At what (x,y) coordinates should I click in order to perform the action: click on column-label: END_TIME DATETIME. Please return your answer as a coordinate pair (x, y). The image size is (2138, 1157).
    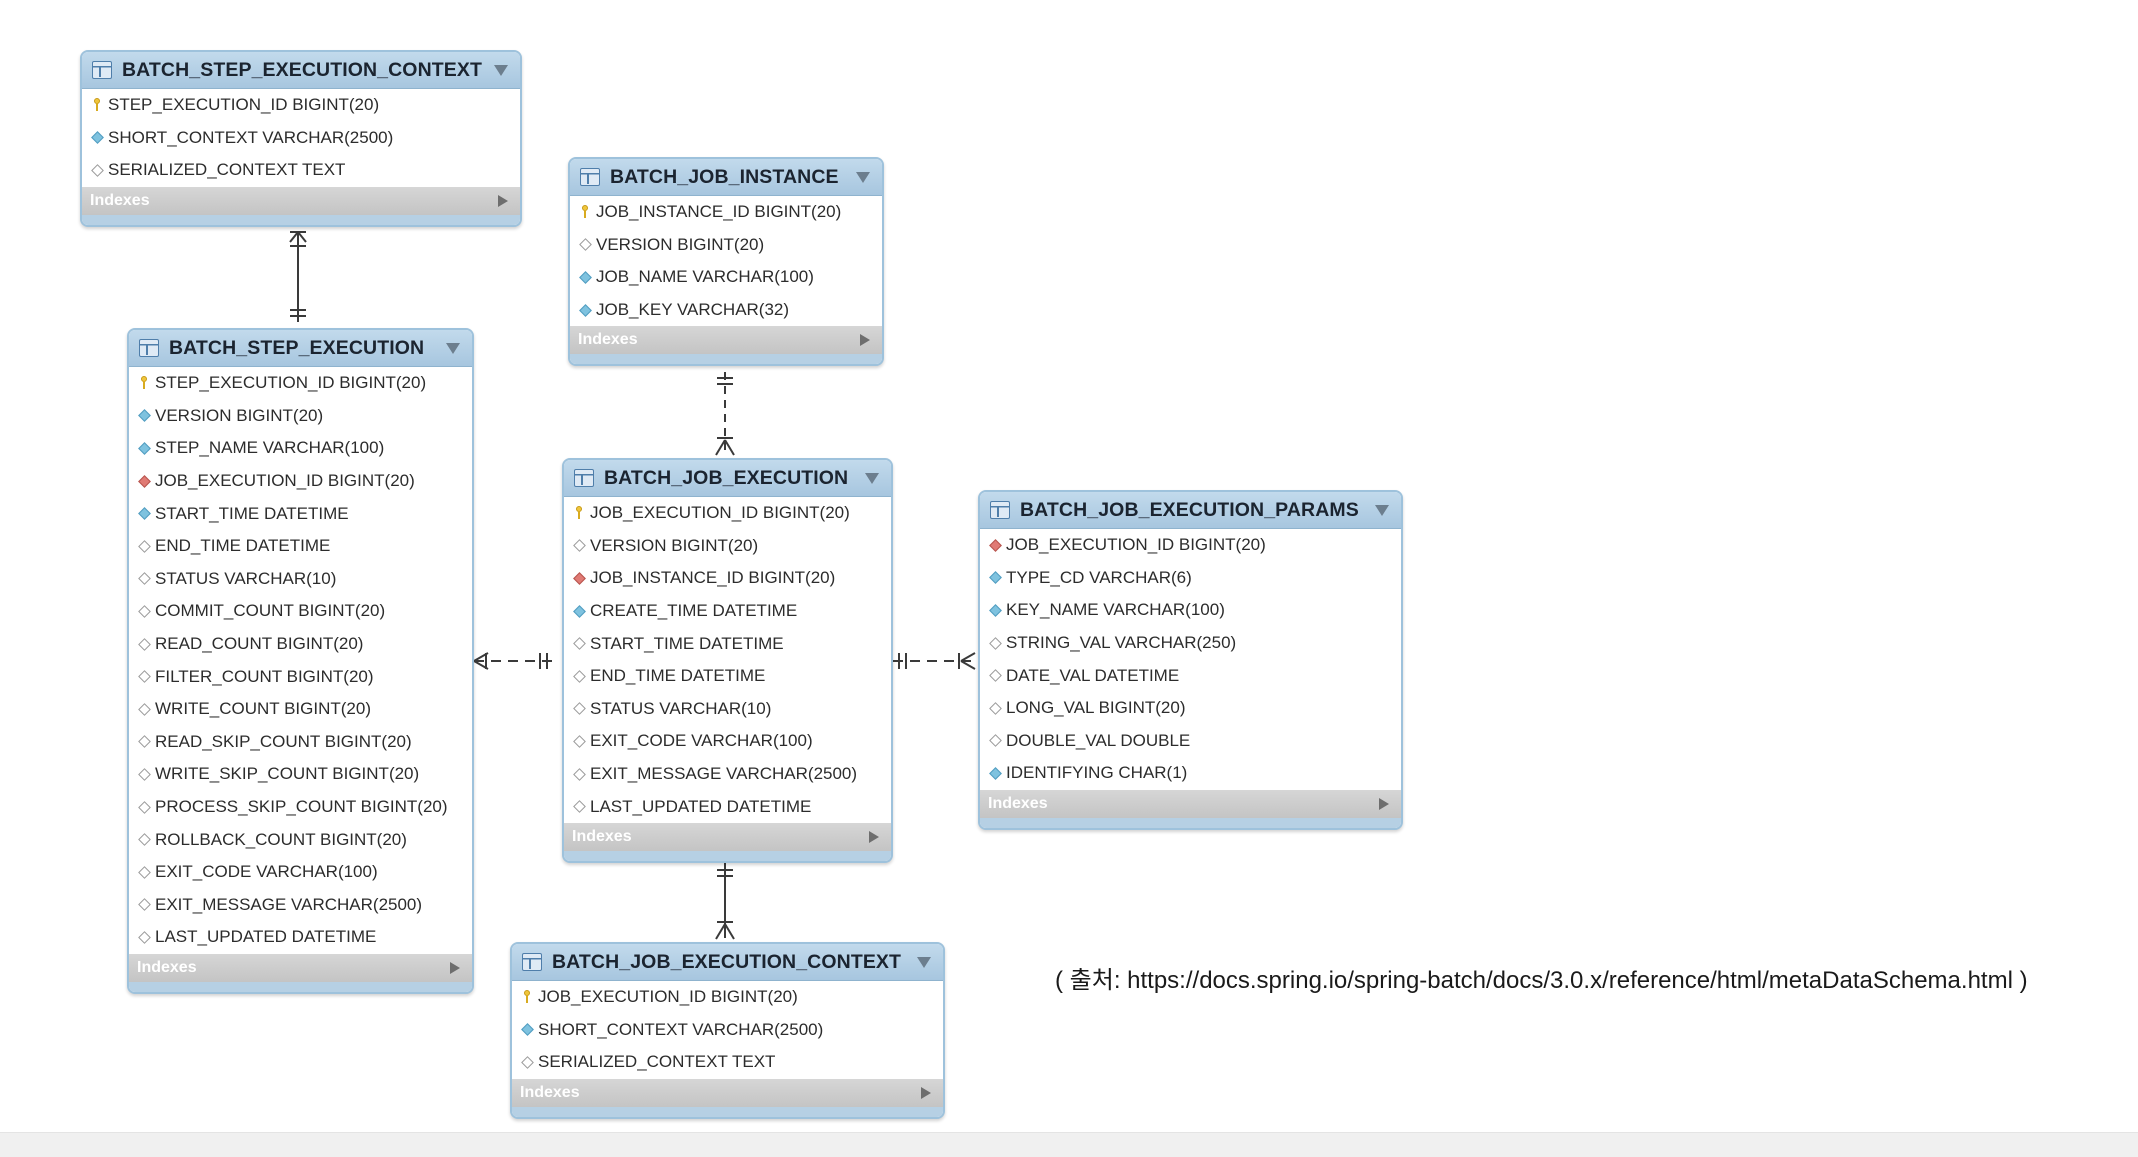
    Looking at the image, I should click on (678, 676).